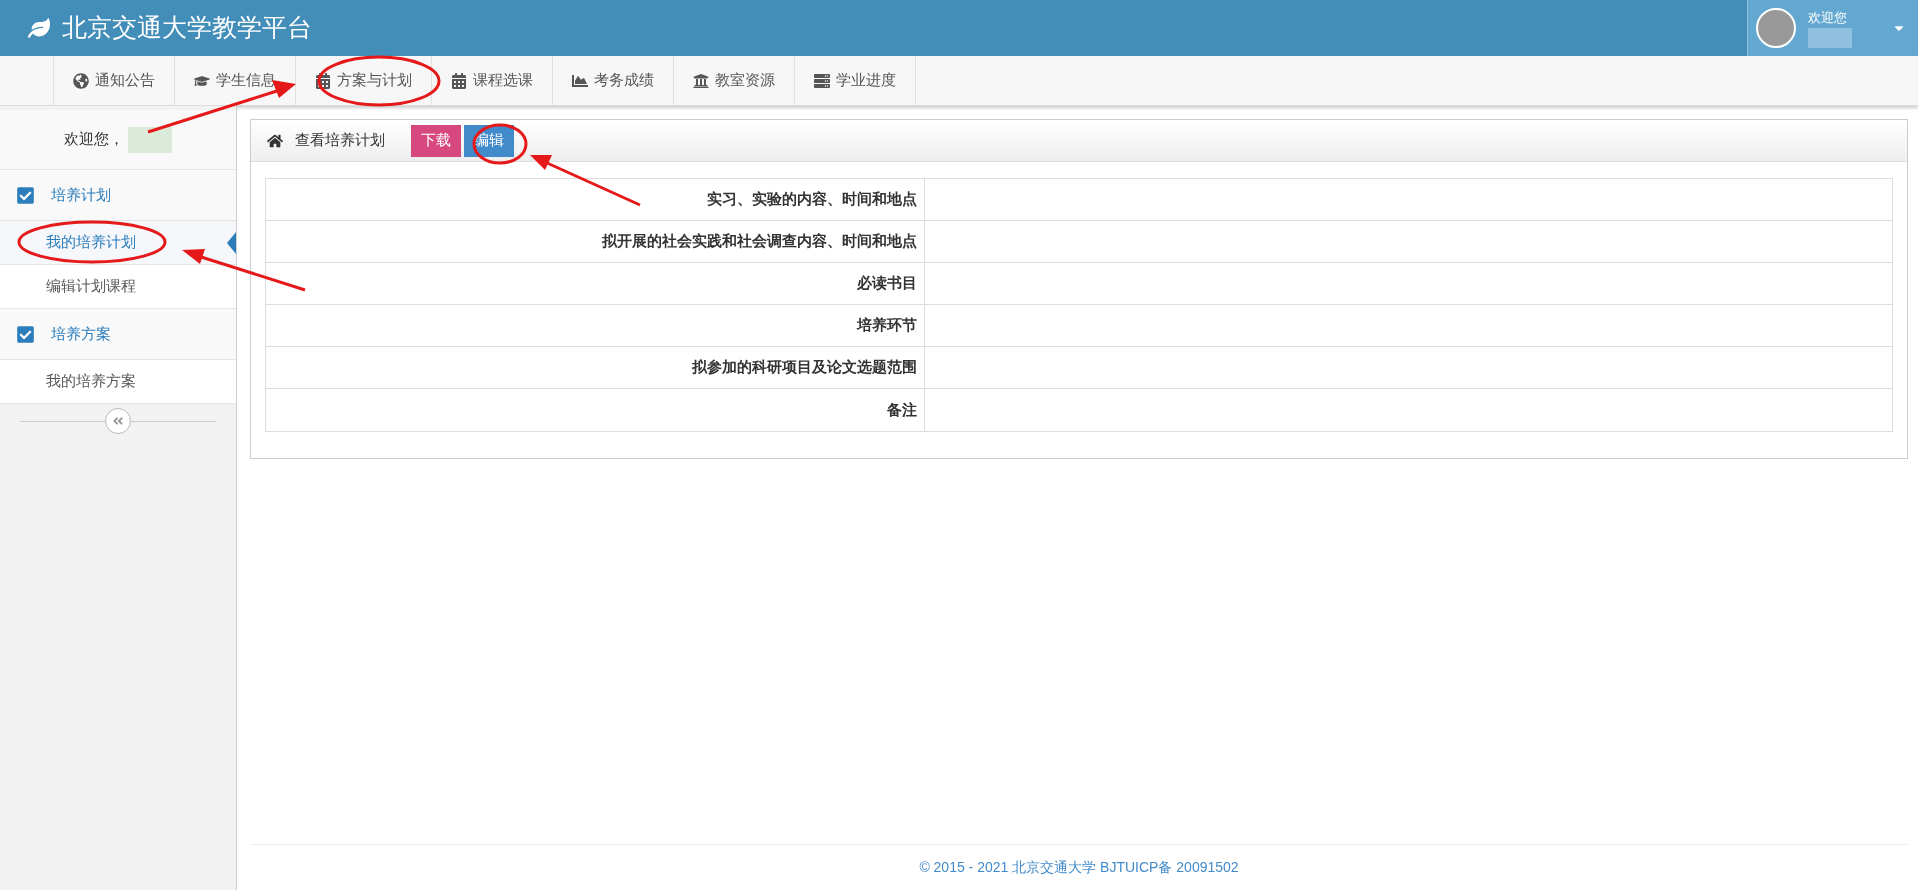 This screenshot has height=890, width=1918. Describe the element at coordinates (1776, 28) in the screenshot. I see `avatar` at that location.